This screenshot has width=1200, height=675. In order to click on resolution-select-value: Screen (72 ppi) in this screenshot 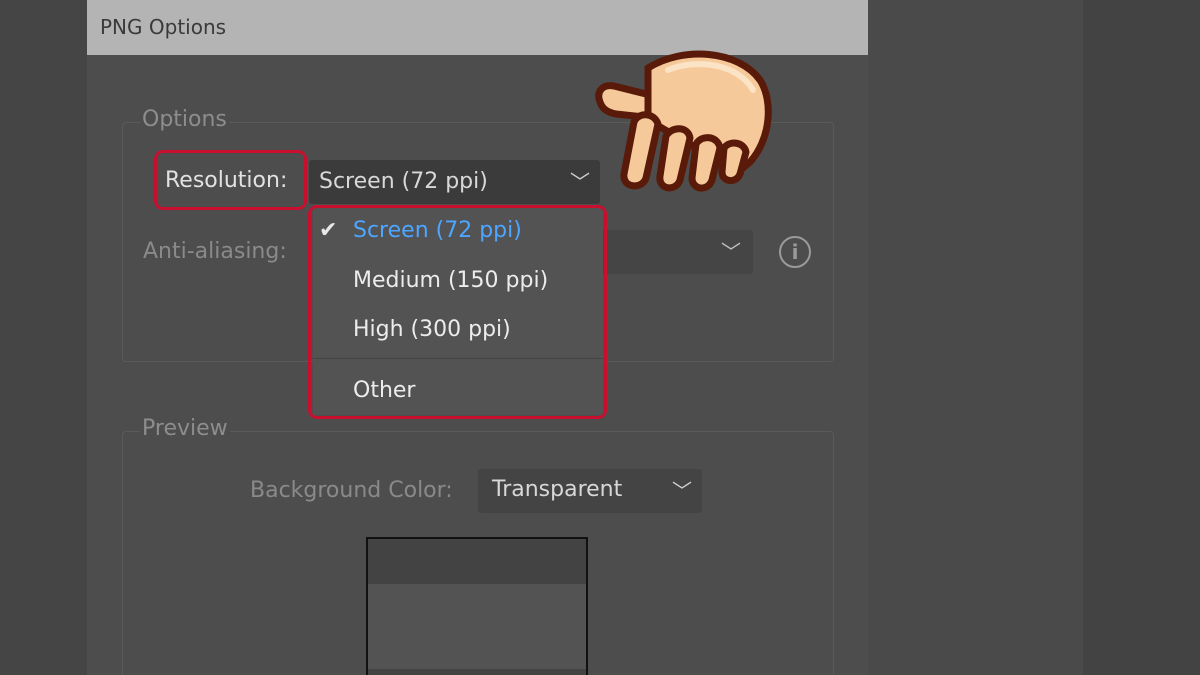, I will do `click(403, 181)`.